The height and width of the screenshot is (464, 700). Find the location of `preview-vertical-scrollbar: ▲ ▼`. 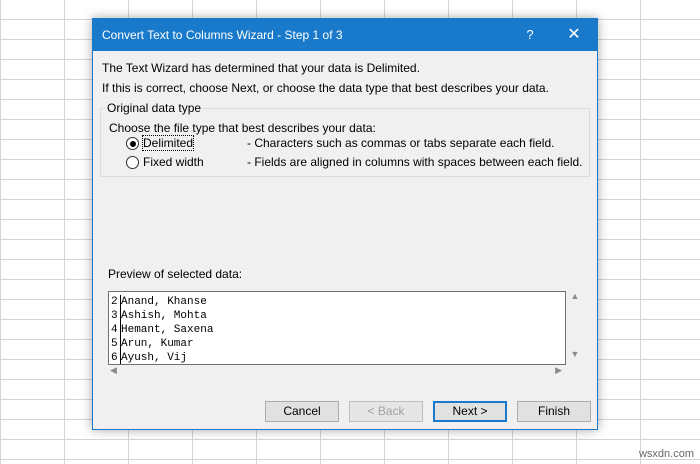

preview-vertical-scrollbar: ▲ ▼ is located at coordinates (575, 328).